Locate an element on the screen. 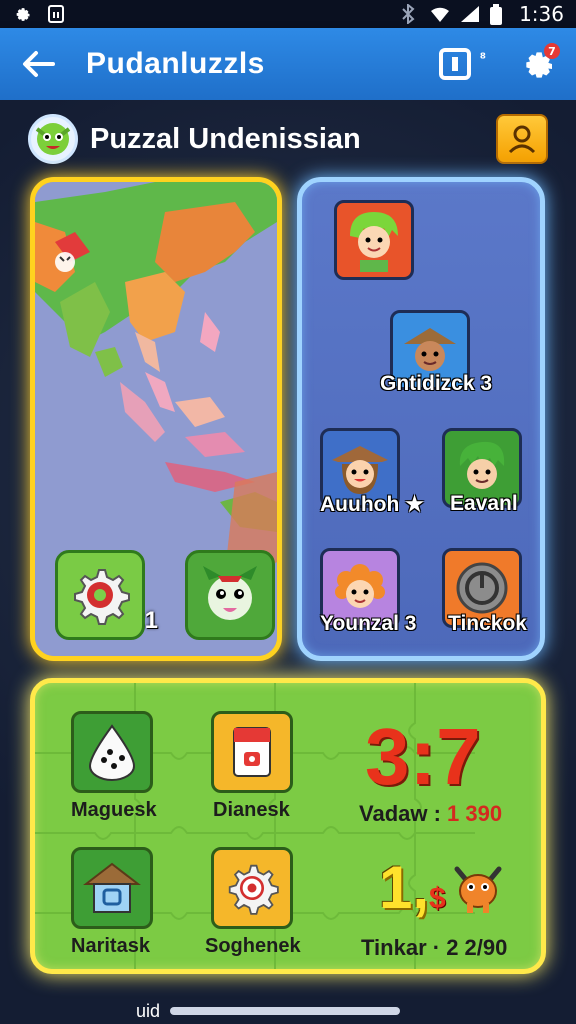 This screenshot has height=1024, width=576. tinkar-value: 2 2/90 is located at coordinates (477, 947).